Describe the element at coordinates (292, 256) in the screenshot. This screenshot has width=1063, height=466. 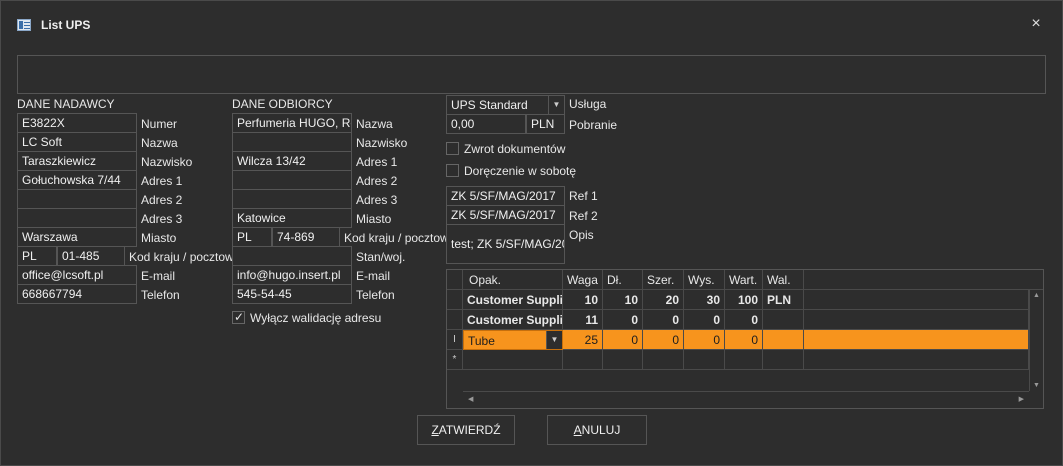
I see `recipient-state-field` at that location.